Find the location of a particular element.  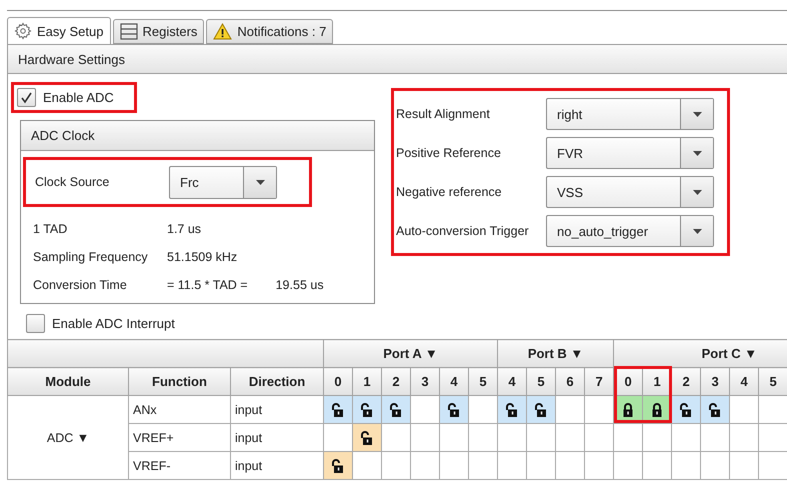

port-header: Port C ▼ is located at coordinates (700, 354).